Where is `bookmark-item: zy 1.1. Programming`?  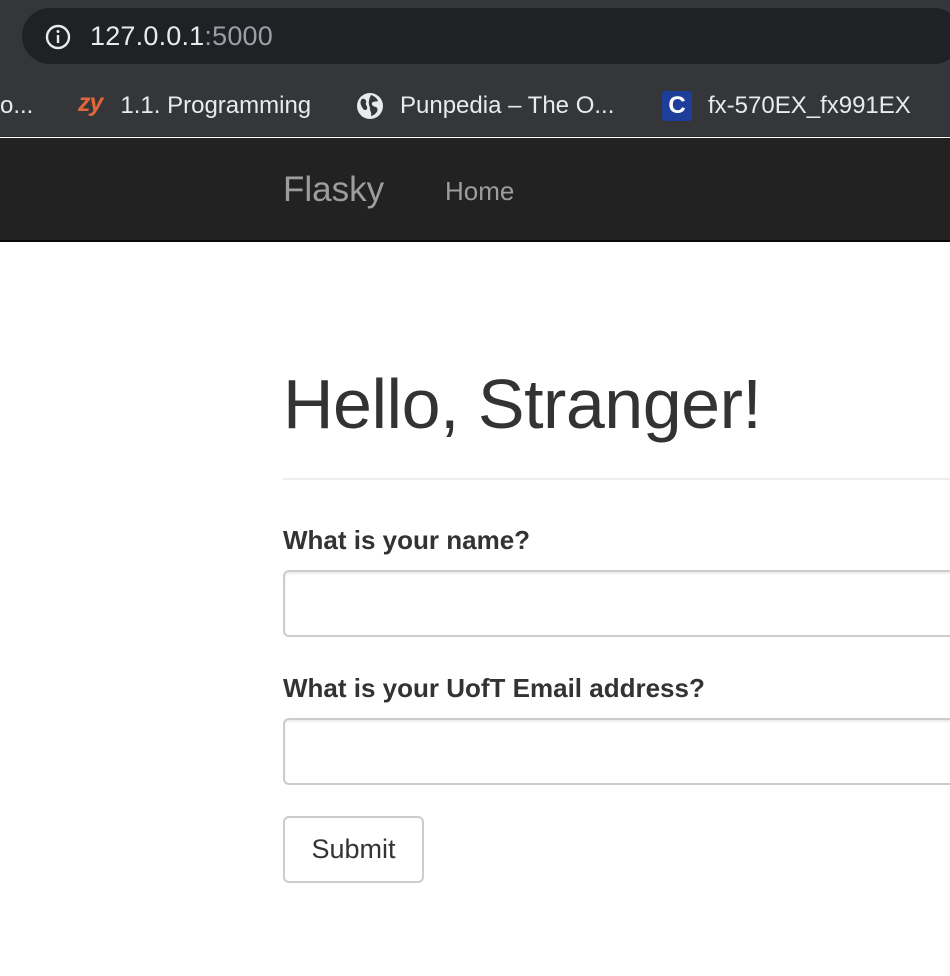
bookmark-item: zy 1.1. Programming is located at coordinates (194, 106).